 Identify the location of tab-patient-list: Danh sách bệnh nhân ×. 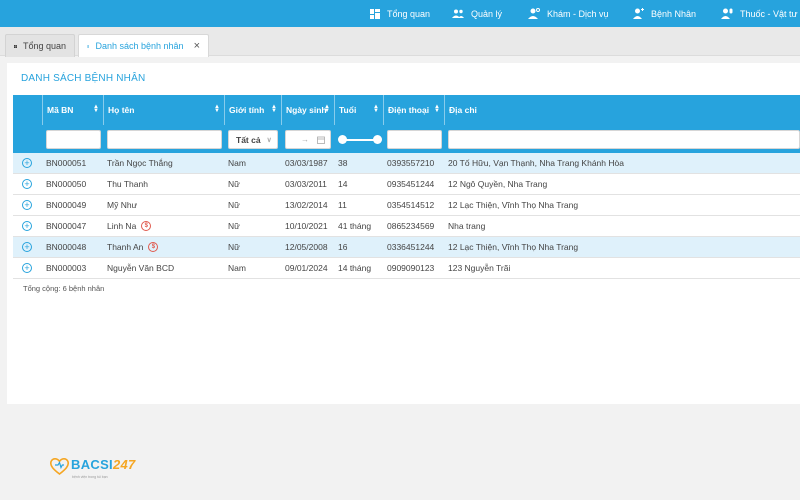
(143, 45).